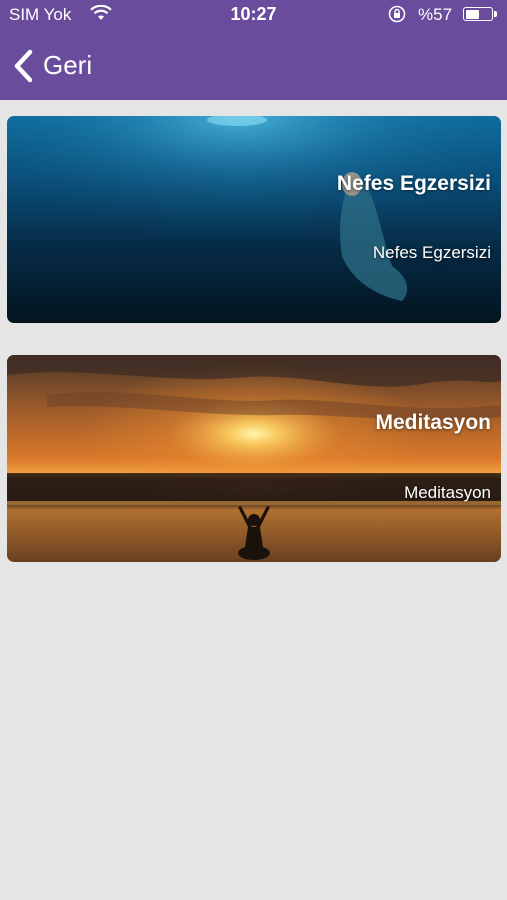 This screenshot has height=900, width=507. Describe the element at coordinates (433, 422) in the screenshot. I see `card-title: Meditasyon` at that location.